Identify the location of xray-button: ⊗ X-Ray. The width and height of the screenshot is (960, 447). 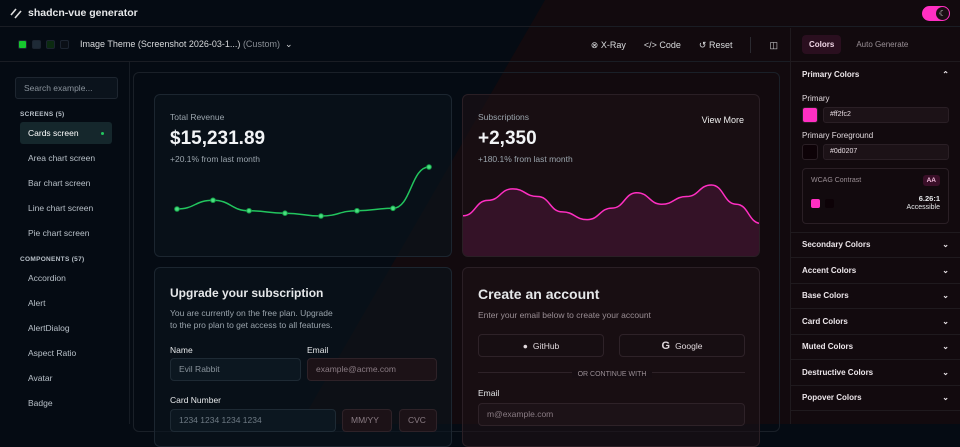
(608, 45).